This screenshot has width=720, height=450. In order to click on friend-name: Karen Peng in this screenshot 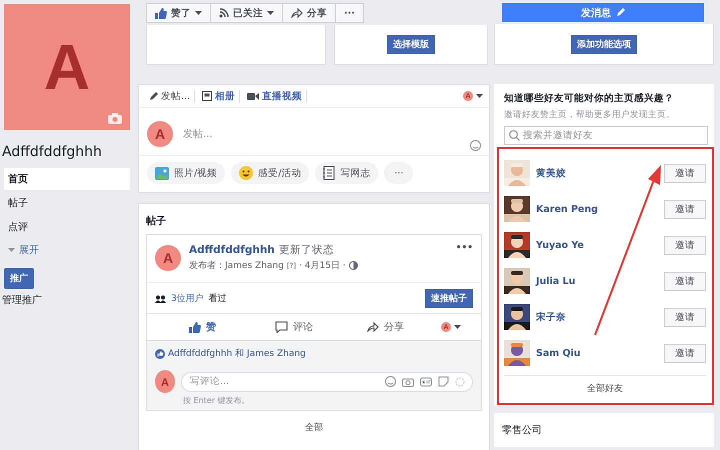, I will do `click(567, 209)`.